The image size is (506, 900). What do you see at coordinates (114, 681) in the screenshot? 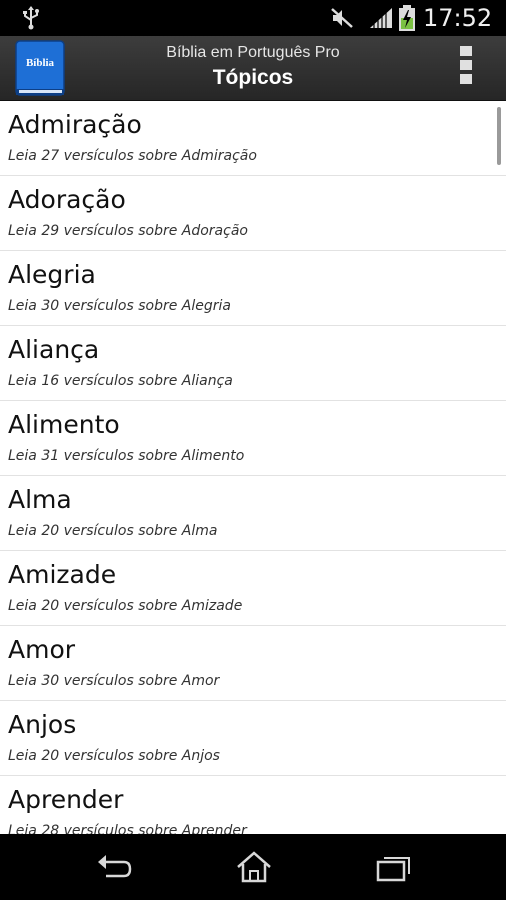
I see `topic-description: Leia 30 versículos sobre Amor` at bounding box center [114, 681].